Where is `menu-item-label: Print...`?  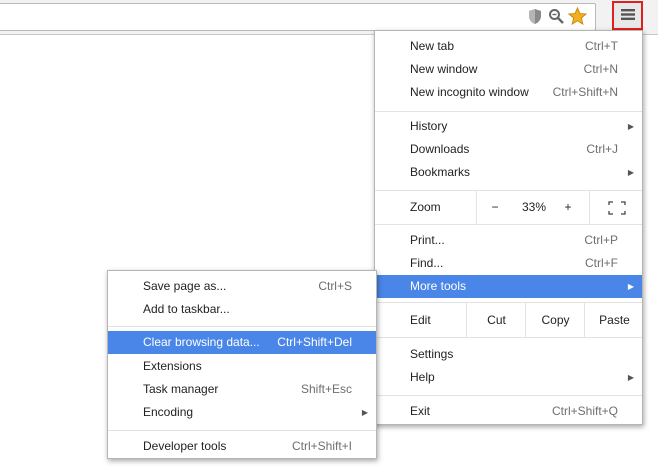
menu-item-label: Print... is located at coordinates (427, 240).